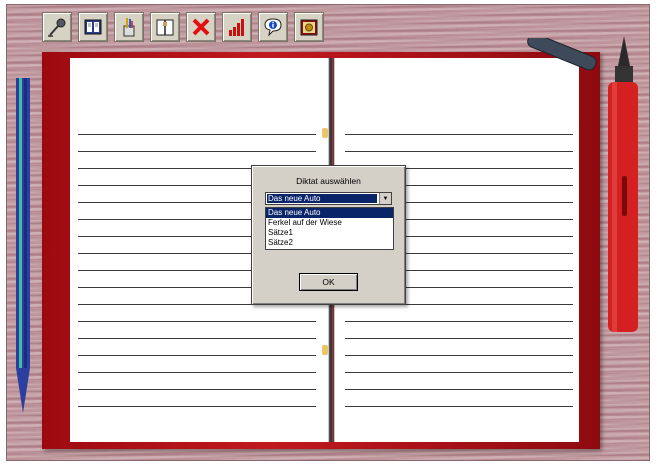 Image resolution: width=658 pixels, height=465 pixels. I want to click on list-option: Sätze1, so click(329, 233).